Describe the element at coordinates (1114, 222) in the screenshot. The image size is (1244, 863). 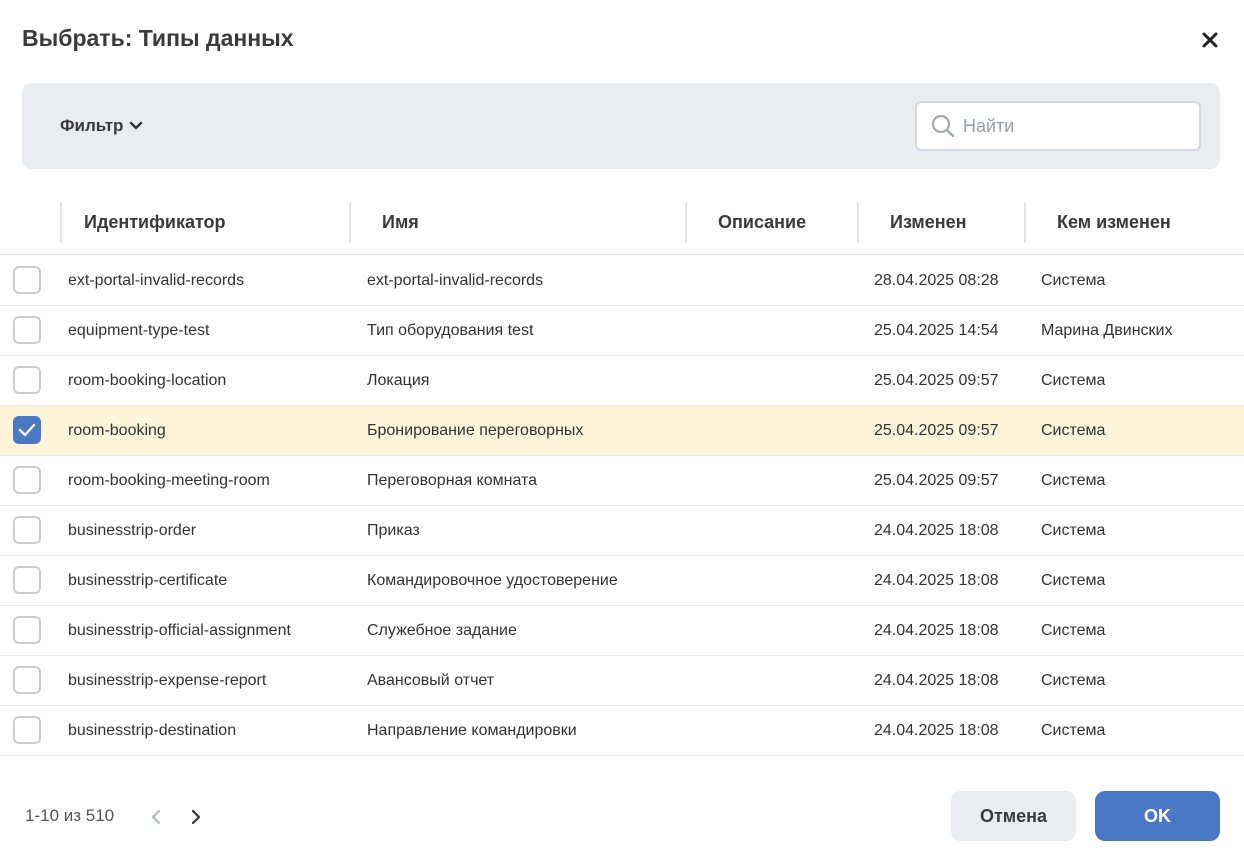
I see `column-header-modified-by: Кем изменен` at that location.